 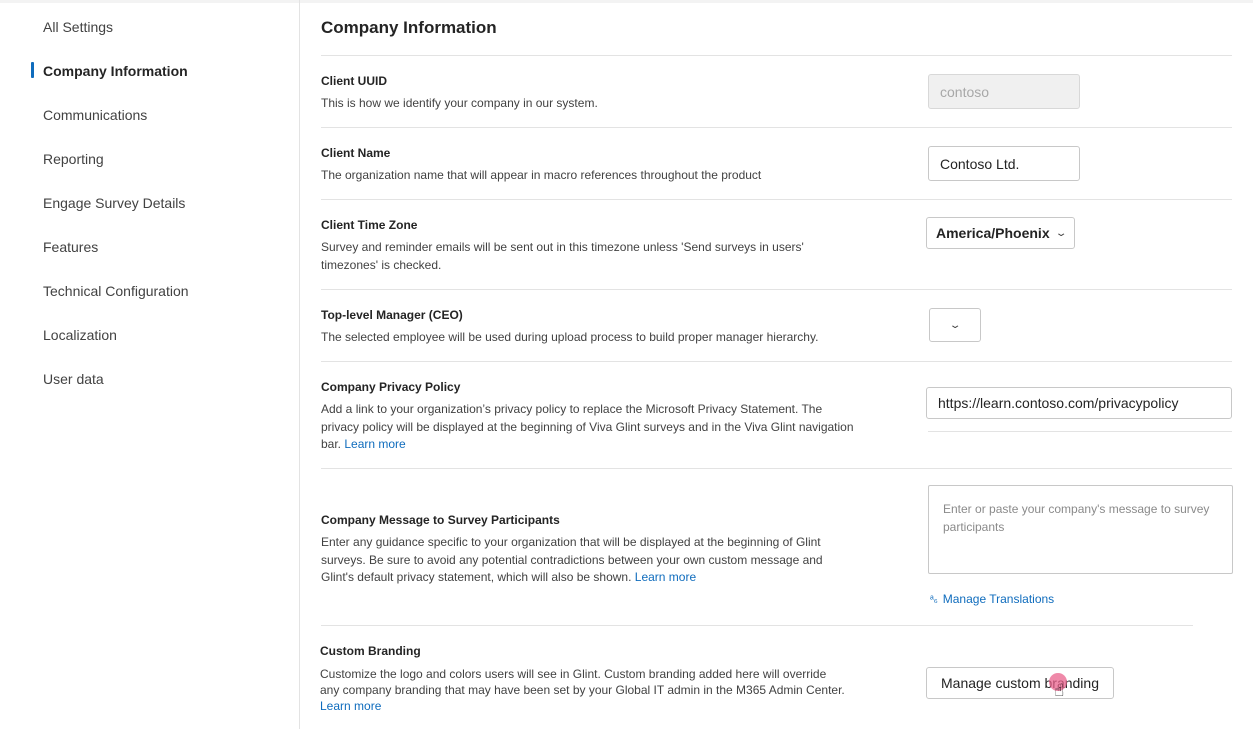 I want to click on privacy-policy-url-field: https://learn.contoso.com/privacypolicy, so click(x=1079, y=403).